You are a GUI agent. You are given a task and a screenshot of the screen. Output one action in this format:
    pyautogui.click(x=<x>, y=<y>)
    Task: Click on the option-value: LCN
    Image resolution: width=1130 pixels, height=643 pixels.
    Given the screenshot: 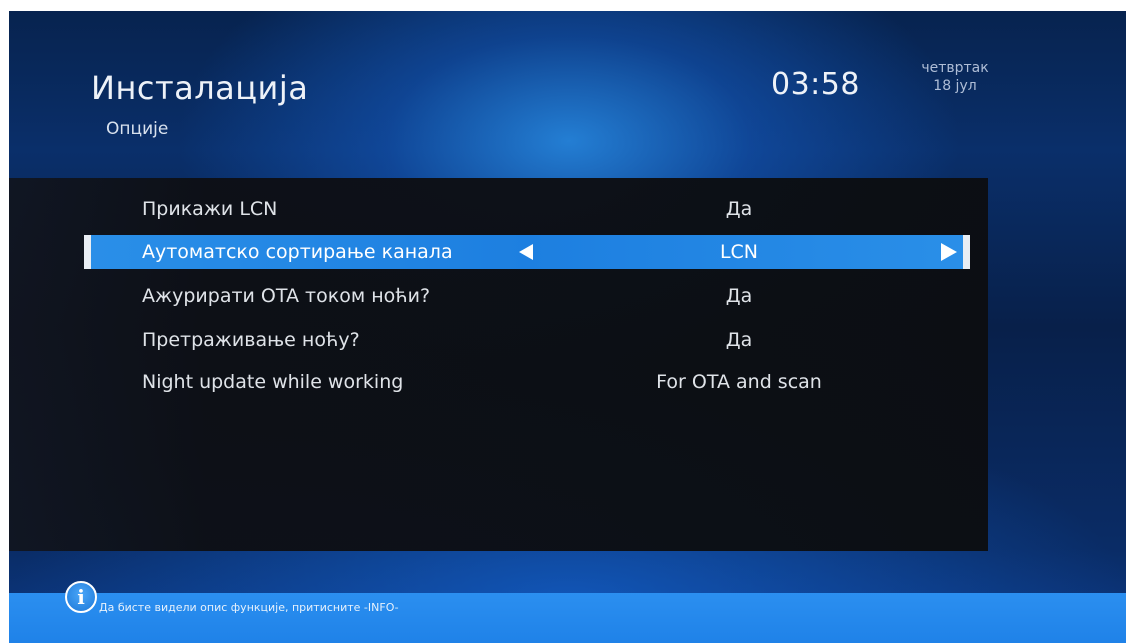 What is the action you would take?
    pyautogui.click(x=739, y=252)
    